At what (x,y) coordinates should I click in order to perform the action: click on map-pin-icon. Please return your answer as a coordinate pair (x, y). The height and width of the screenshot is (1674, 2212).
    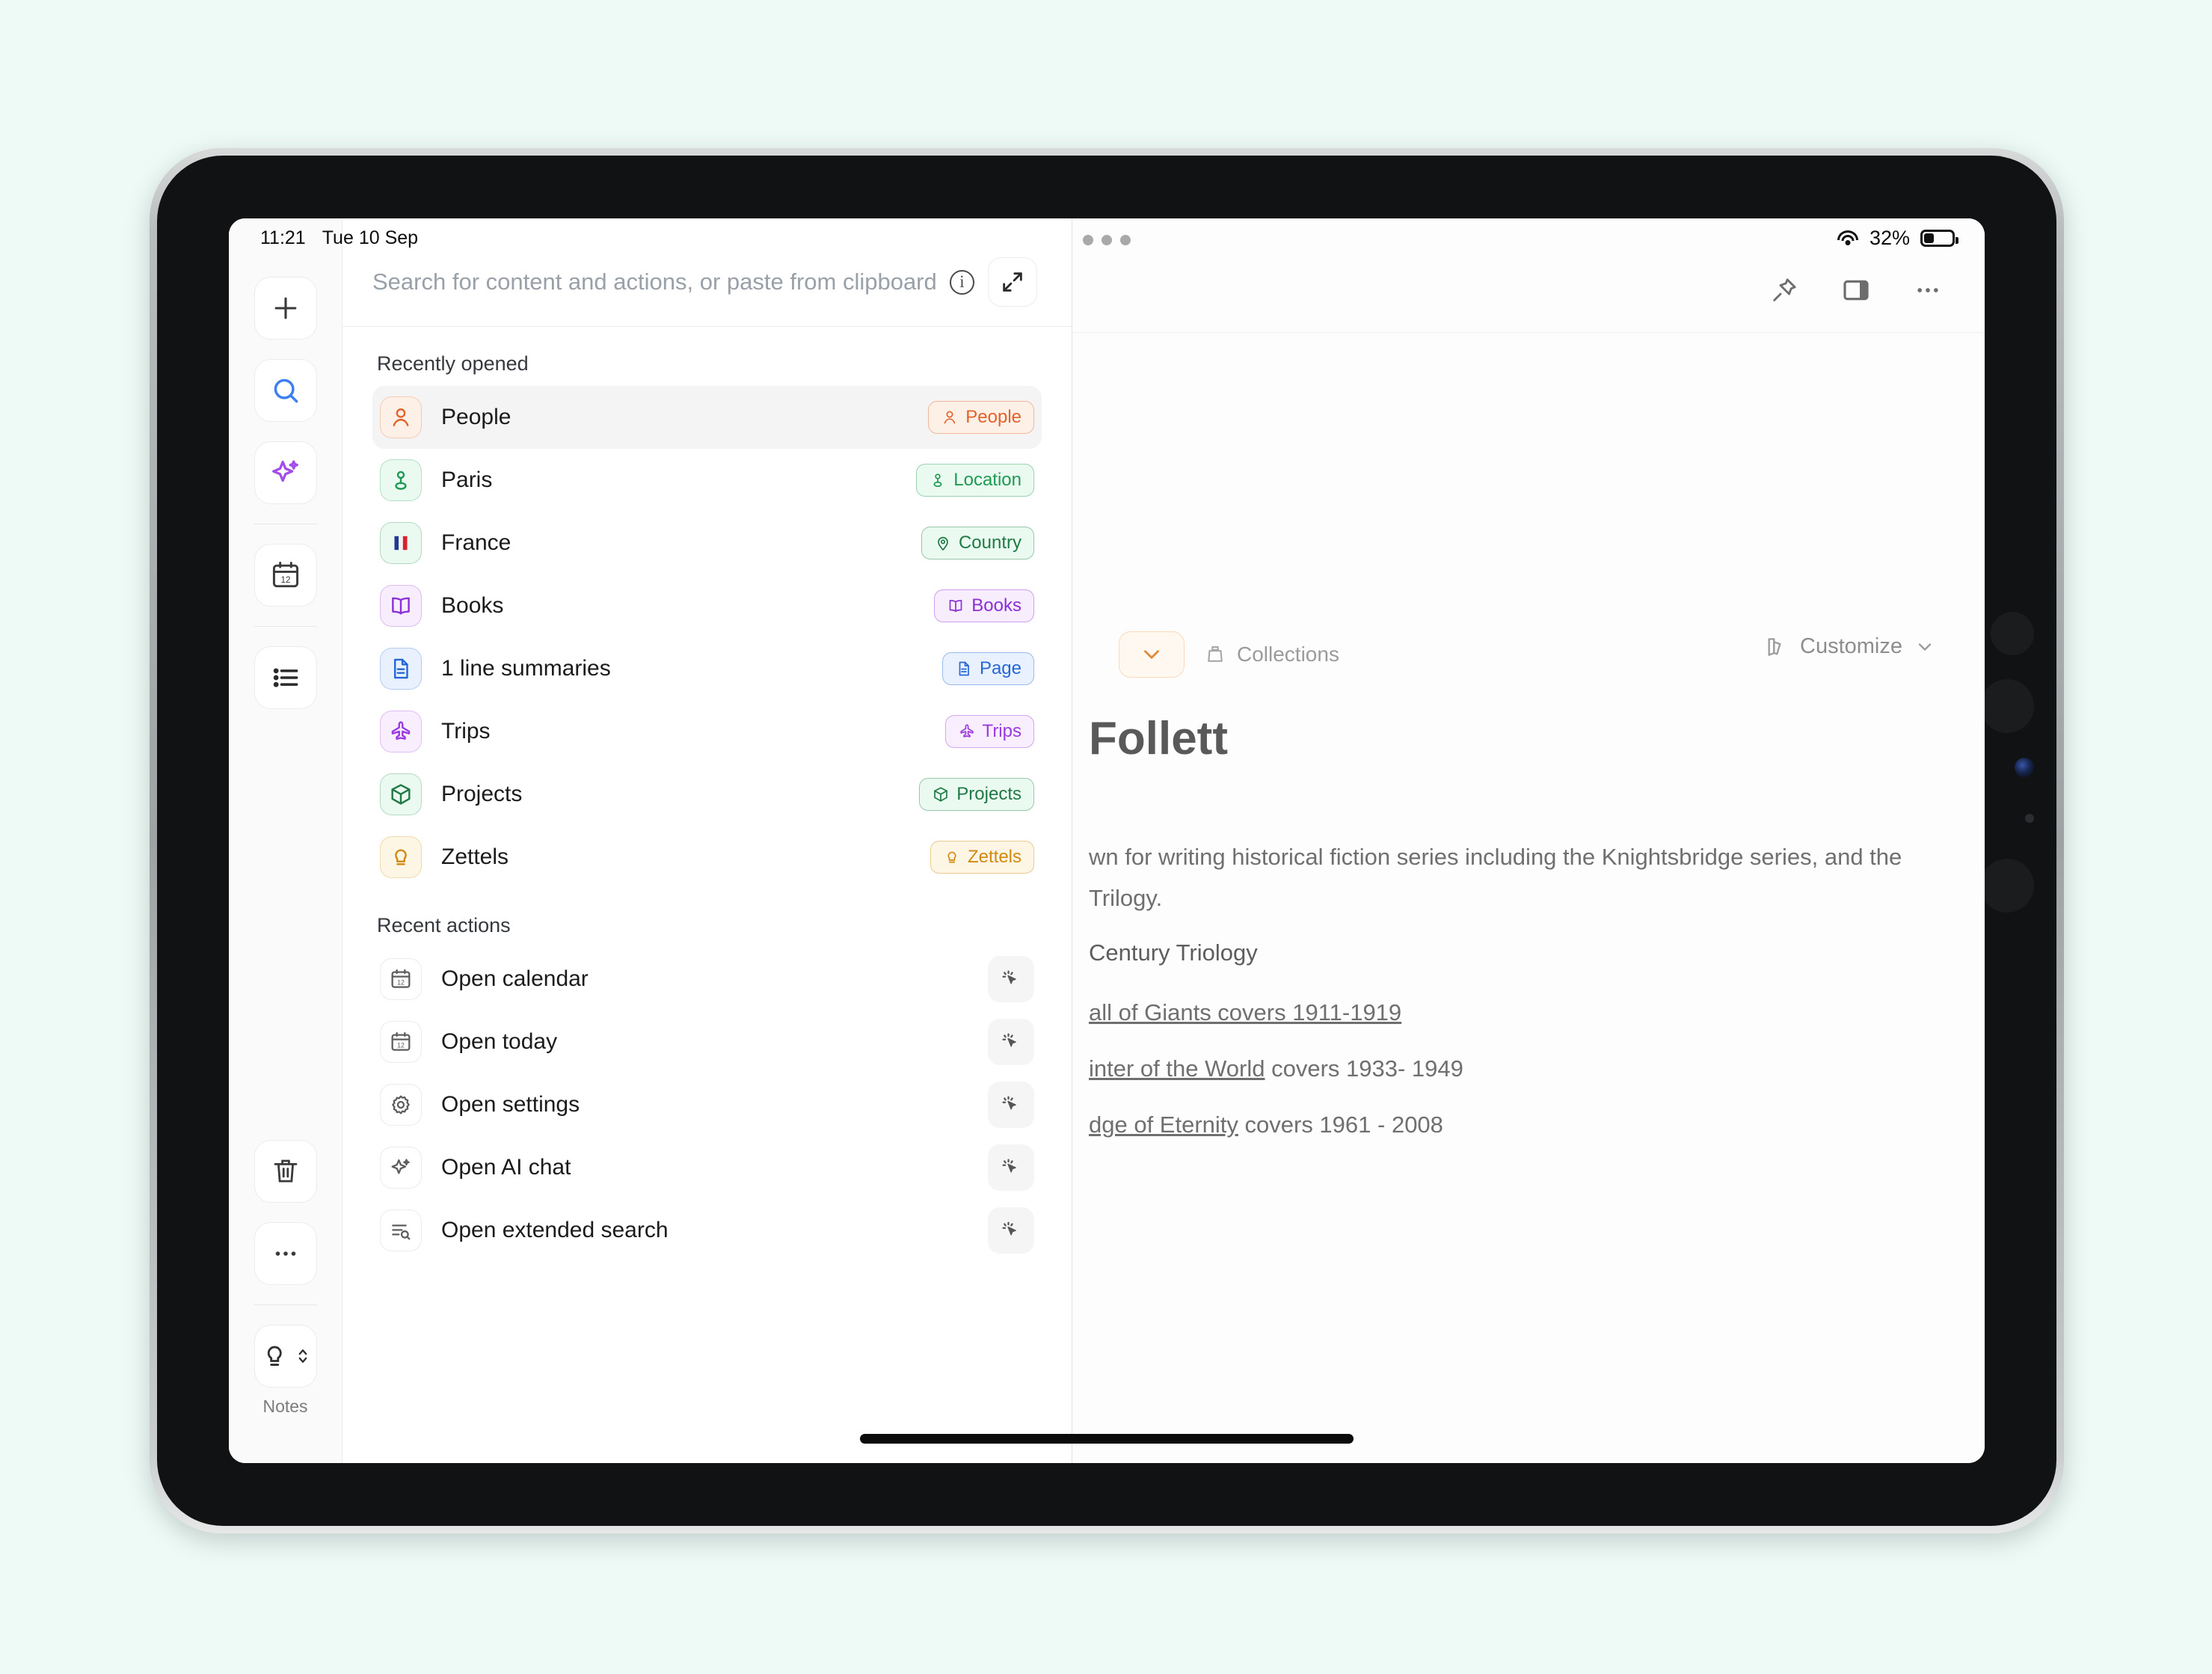
    Looking at the image, I should click on (938, 480).